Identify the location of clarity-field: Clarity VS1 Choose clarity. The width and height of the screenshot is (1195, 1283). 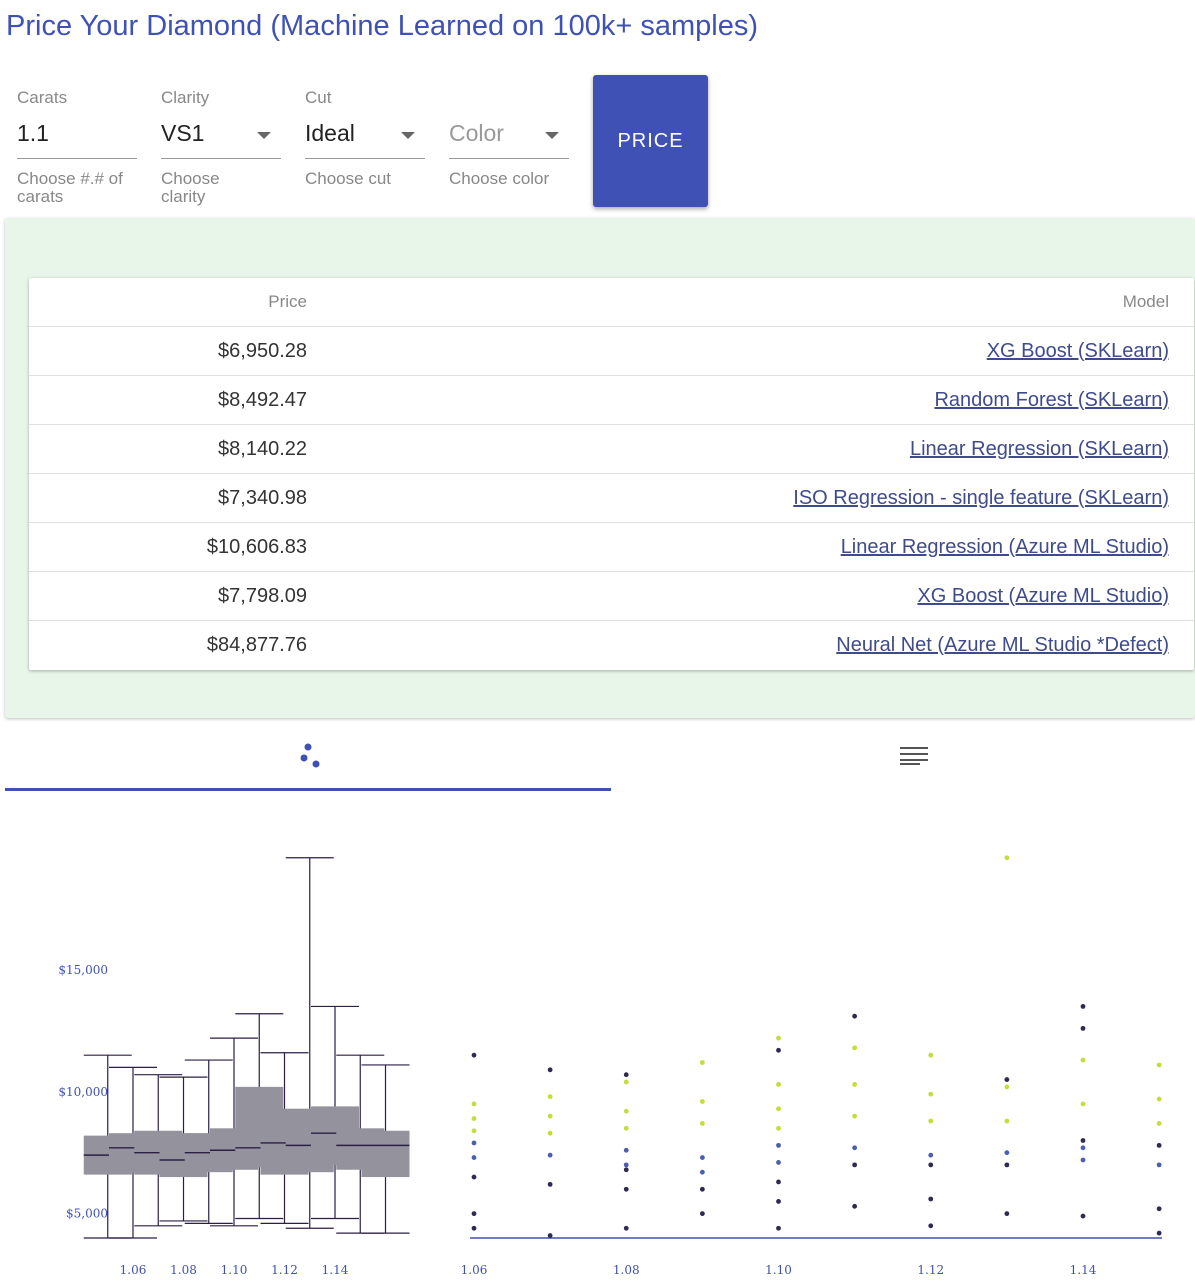
(221, 147).